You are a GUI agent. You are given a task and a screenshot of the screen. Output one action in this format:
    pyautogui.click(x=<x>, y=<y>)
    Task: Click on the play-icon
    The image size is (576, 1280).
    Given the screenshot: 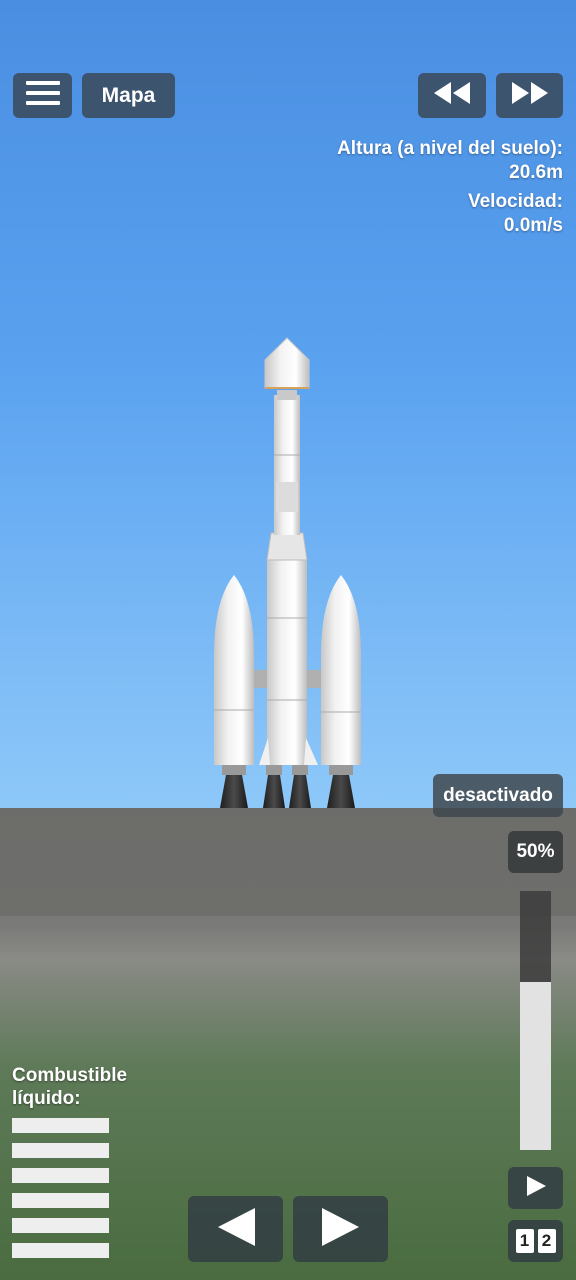 What is the action you would take?
    pyautogui.click(x=536, y=1188)
    